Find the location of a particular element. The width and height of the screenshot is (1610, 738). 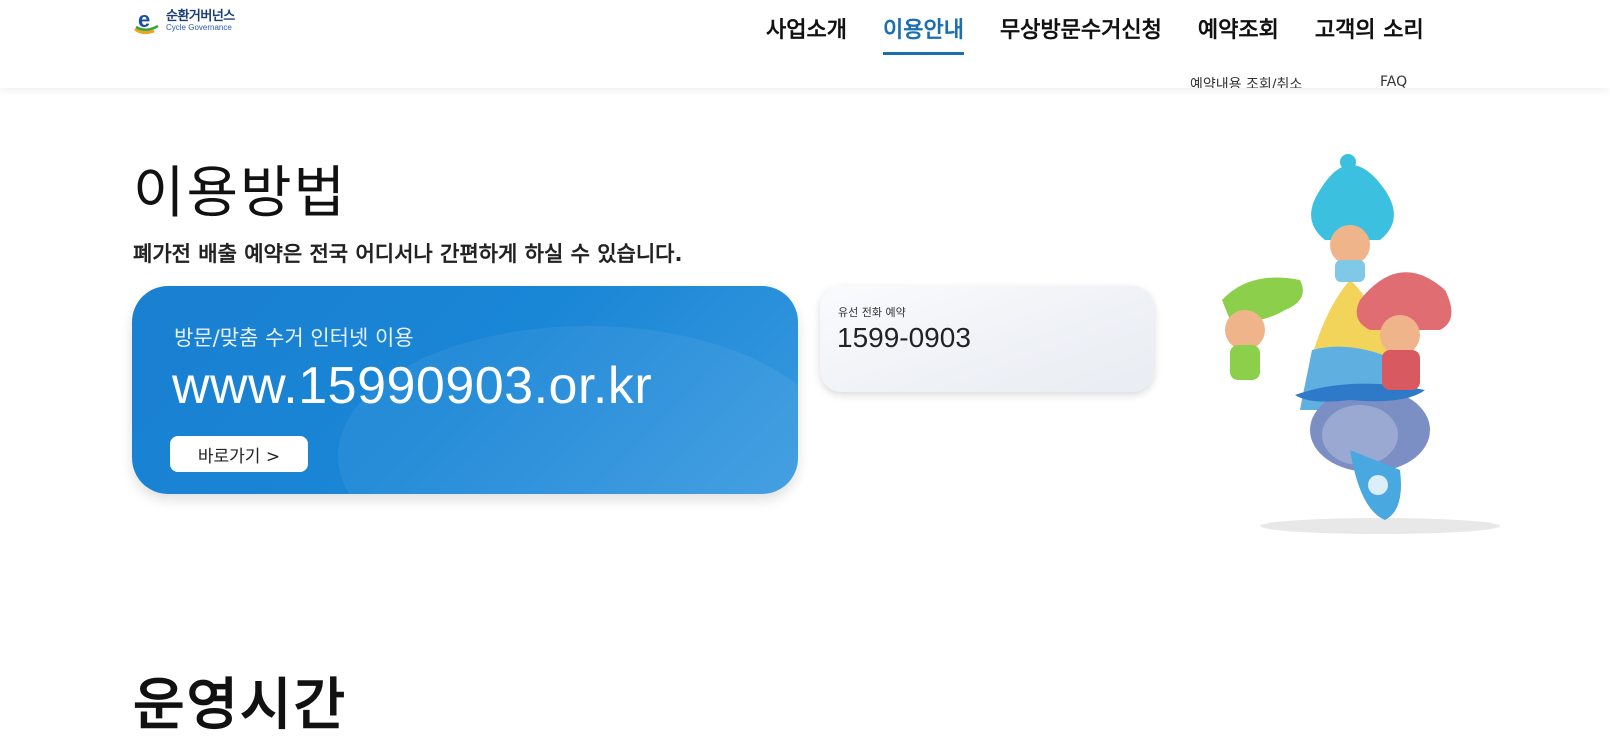

logo-text: 순환거버넌스 Cycle Governance is located at coordinates (200, 21).